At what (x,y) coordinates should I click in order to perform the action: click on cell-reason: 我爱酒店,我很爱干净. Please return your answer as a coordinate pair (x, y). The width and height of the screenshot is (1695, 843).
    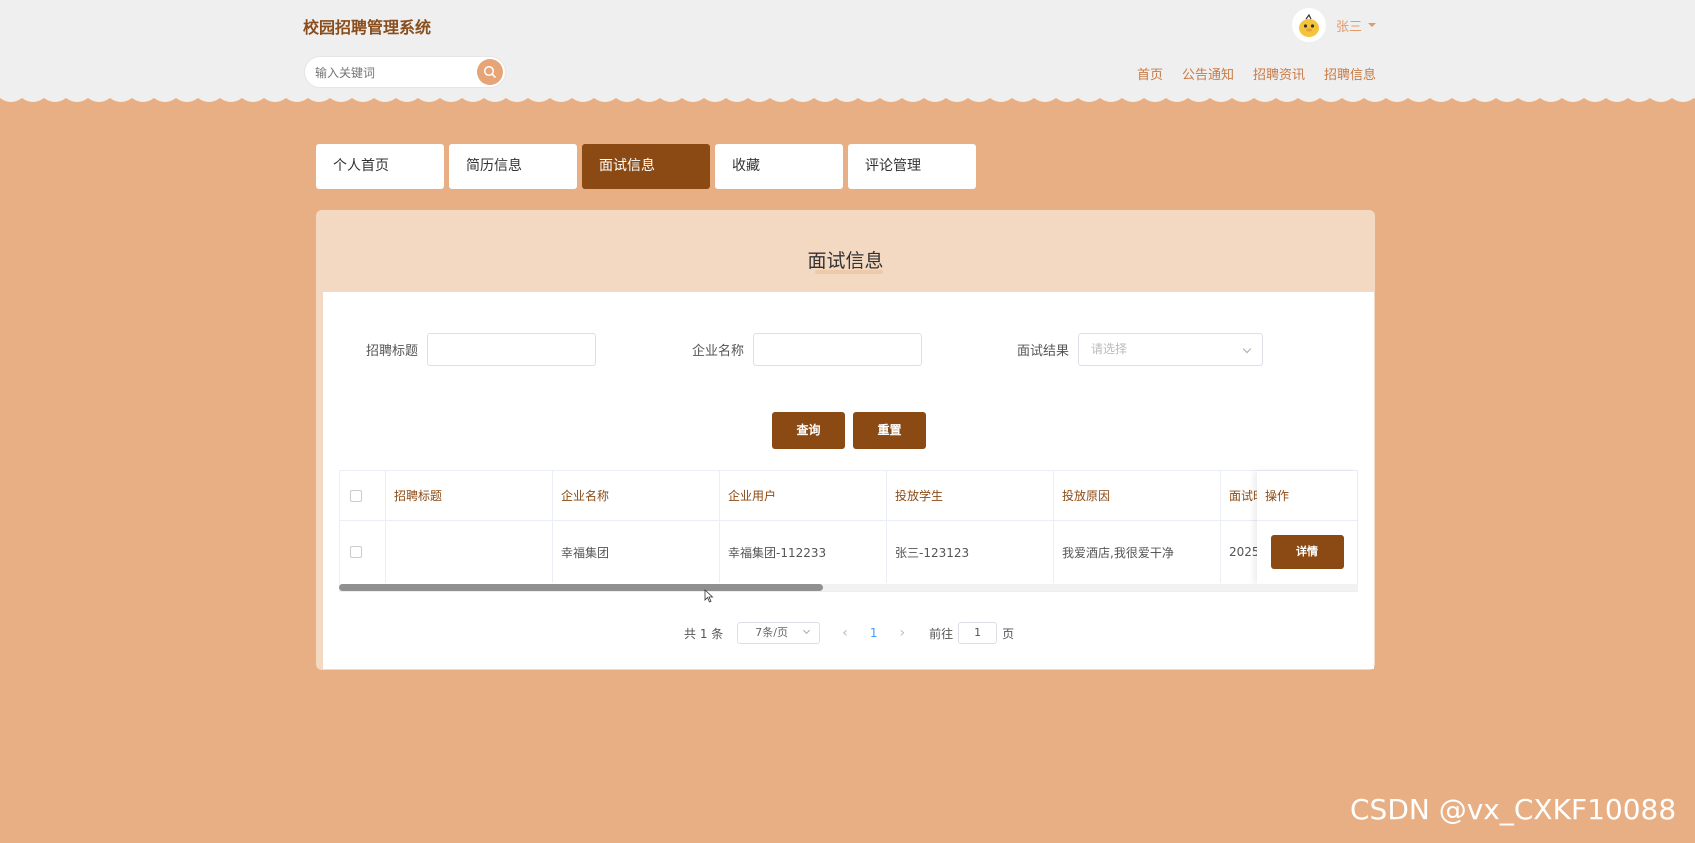
    Looking at the image, I should click on (1137, 552).